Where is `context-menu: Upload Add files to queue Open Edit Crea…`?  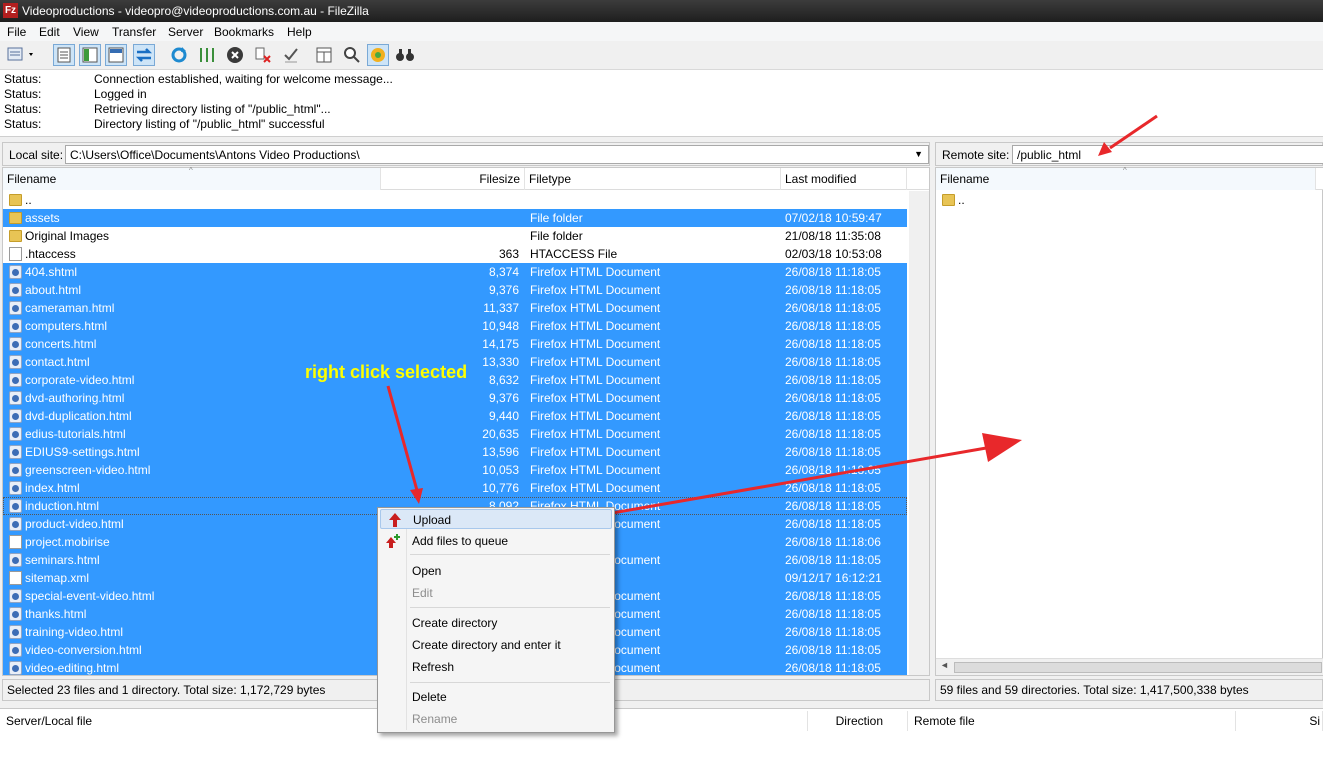 context-menu: Upload Add files to queue Open Edit Crea… is located at coordinates (496, 620).